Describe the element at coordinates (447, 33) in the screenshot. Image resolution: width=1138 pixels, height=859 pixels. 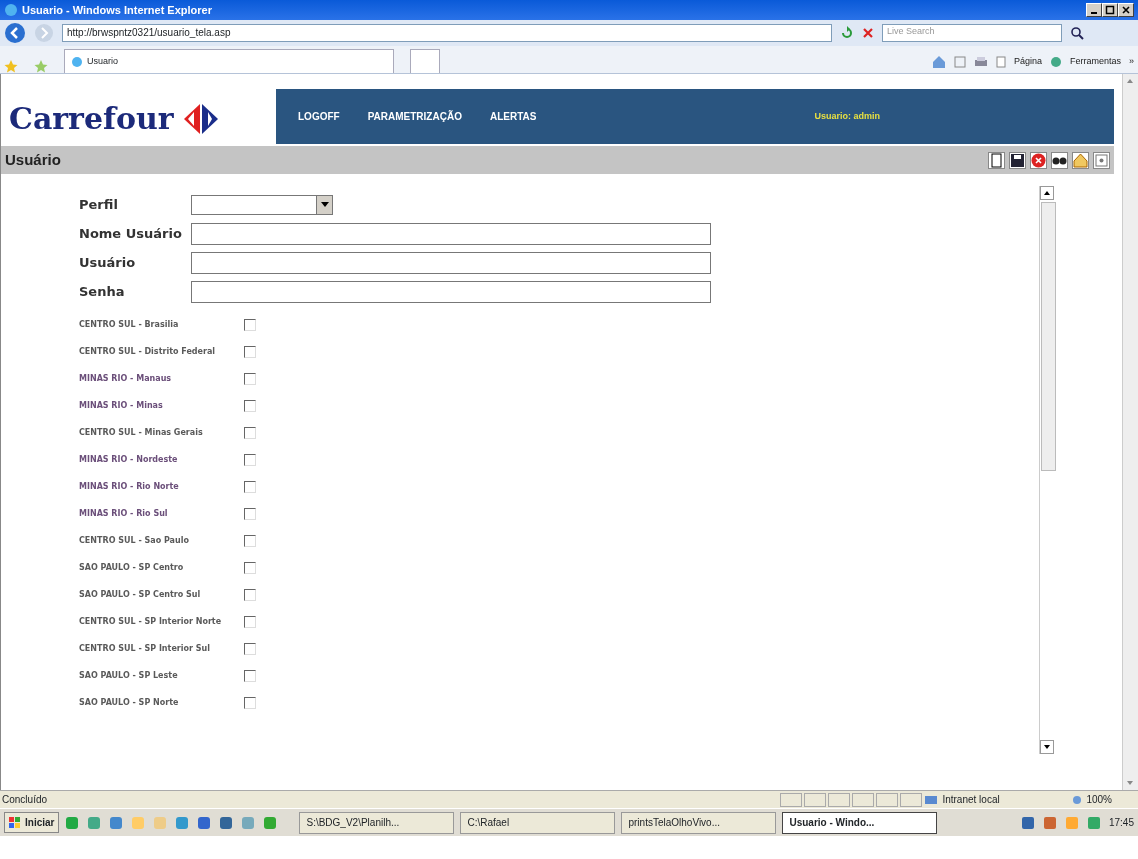
I see `address-field: http://brwspntz0321/usuario_tela.asp` at that location.